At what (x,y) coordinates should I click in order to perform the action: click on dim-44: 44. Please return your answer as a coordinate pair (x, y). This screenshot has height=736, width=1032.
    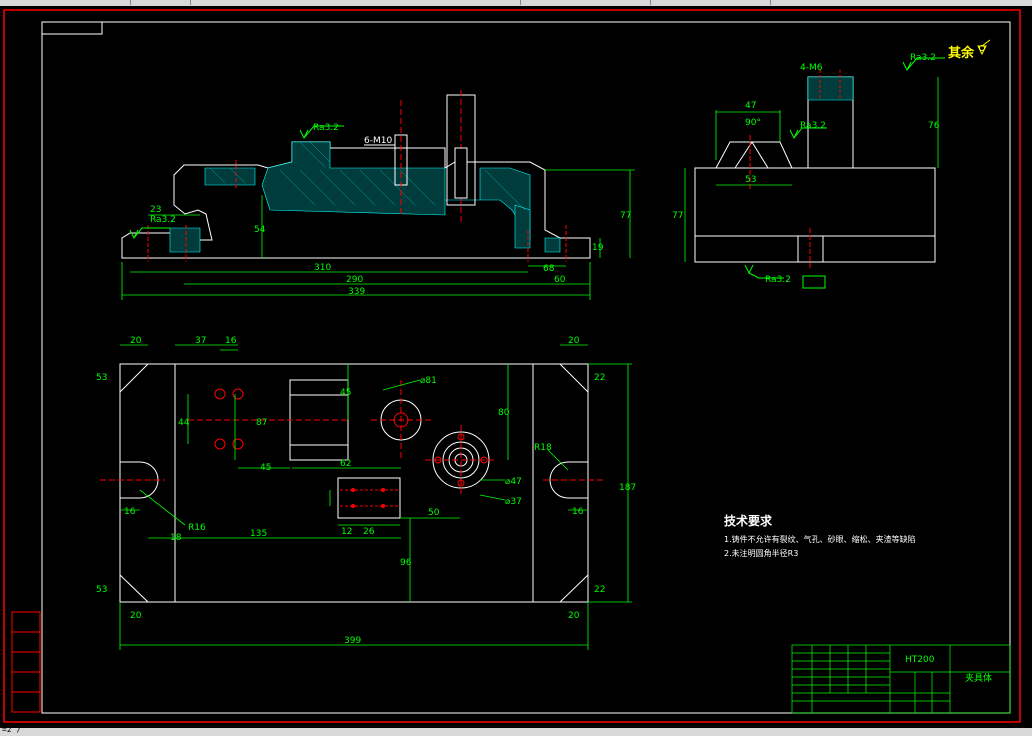
    Looking at the image, I should click on (184, 423).